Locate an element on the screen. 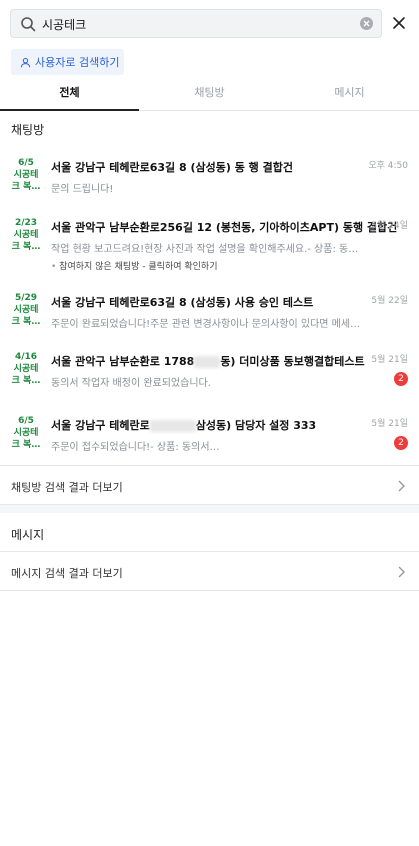 This screenshot has width=419, height=846. tab-chatrooms: 채팅방 is located at coordinates (209, 97).